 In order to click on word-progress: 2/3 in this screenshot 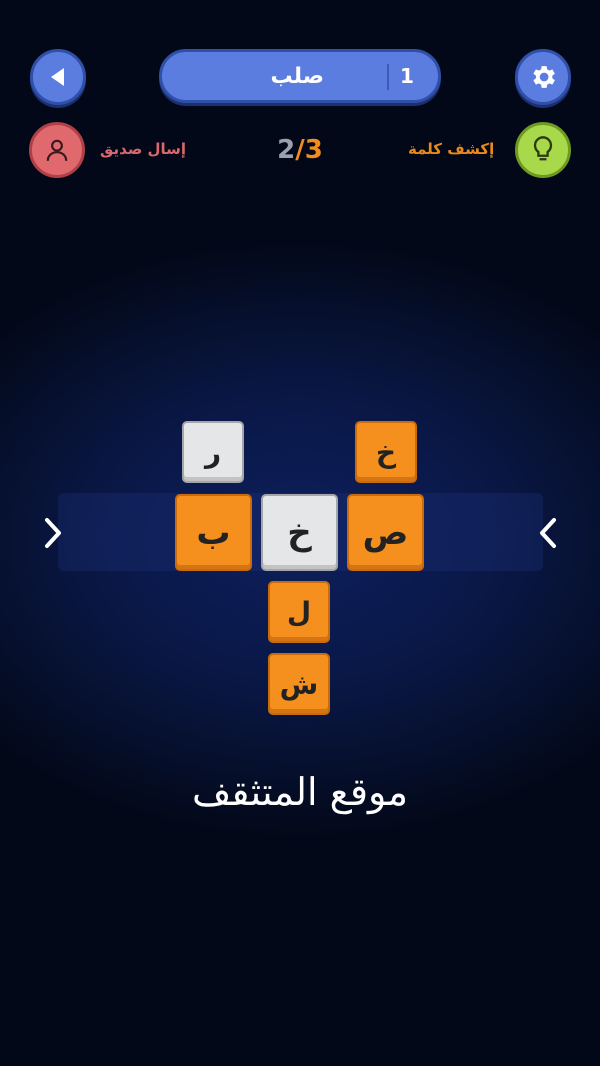, I will do `click(300, 150)`.